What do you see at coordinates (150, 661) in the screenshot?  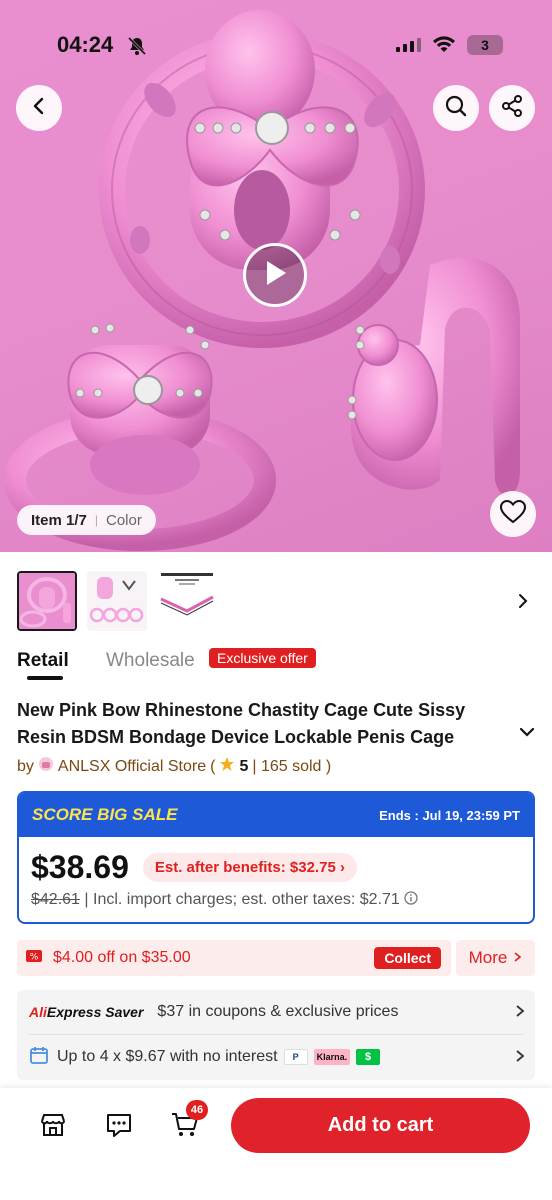 I see `tab-wholesale: Wholesale` at bounding box center [150, 661].